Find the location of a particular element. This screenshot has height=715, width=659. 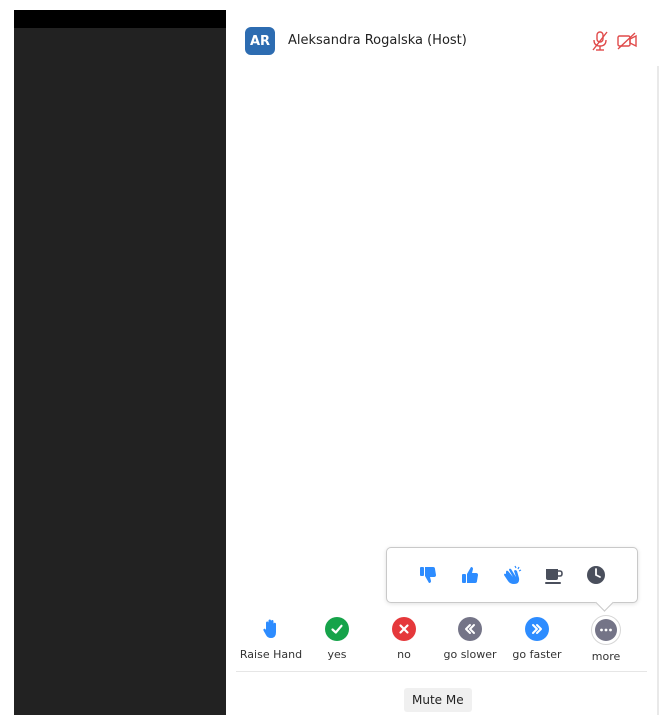

more-button: more is located at coordinates (606, 638).